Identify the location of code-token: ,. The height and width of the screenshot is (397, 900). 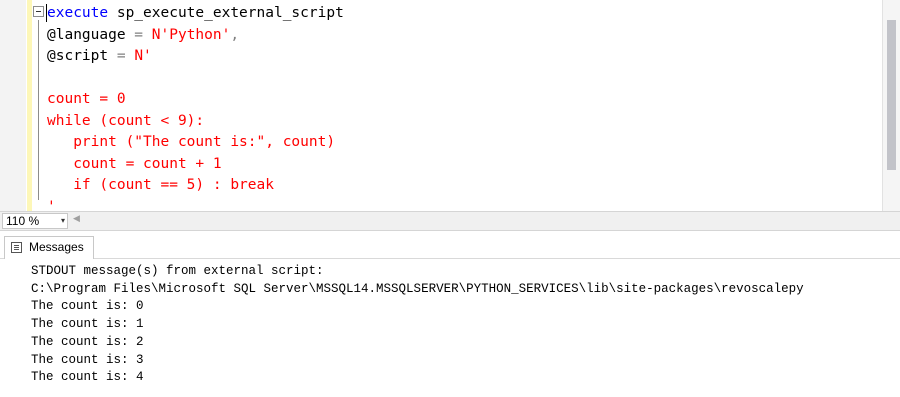
(235, 34).